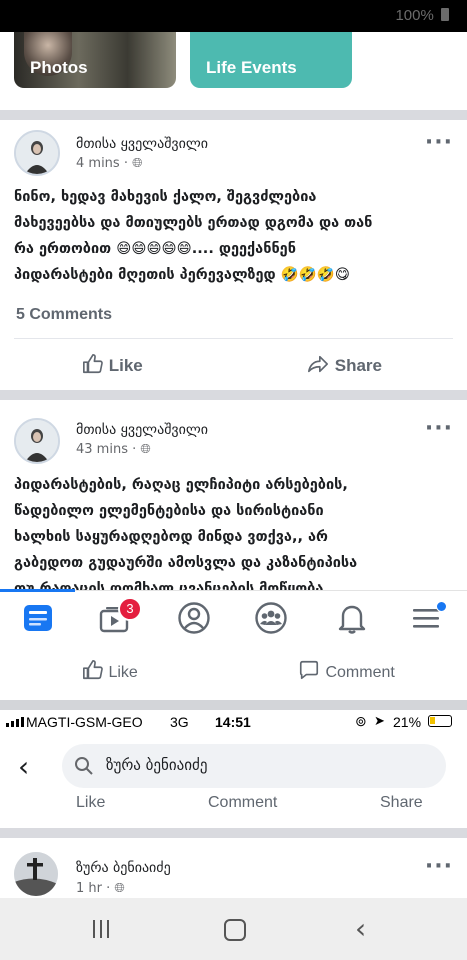  What do you see at coordinates (233, 705) in the screenshot?
I see `screenshot-divider` at bounding box center [233, 705].